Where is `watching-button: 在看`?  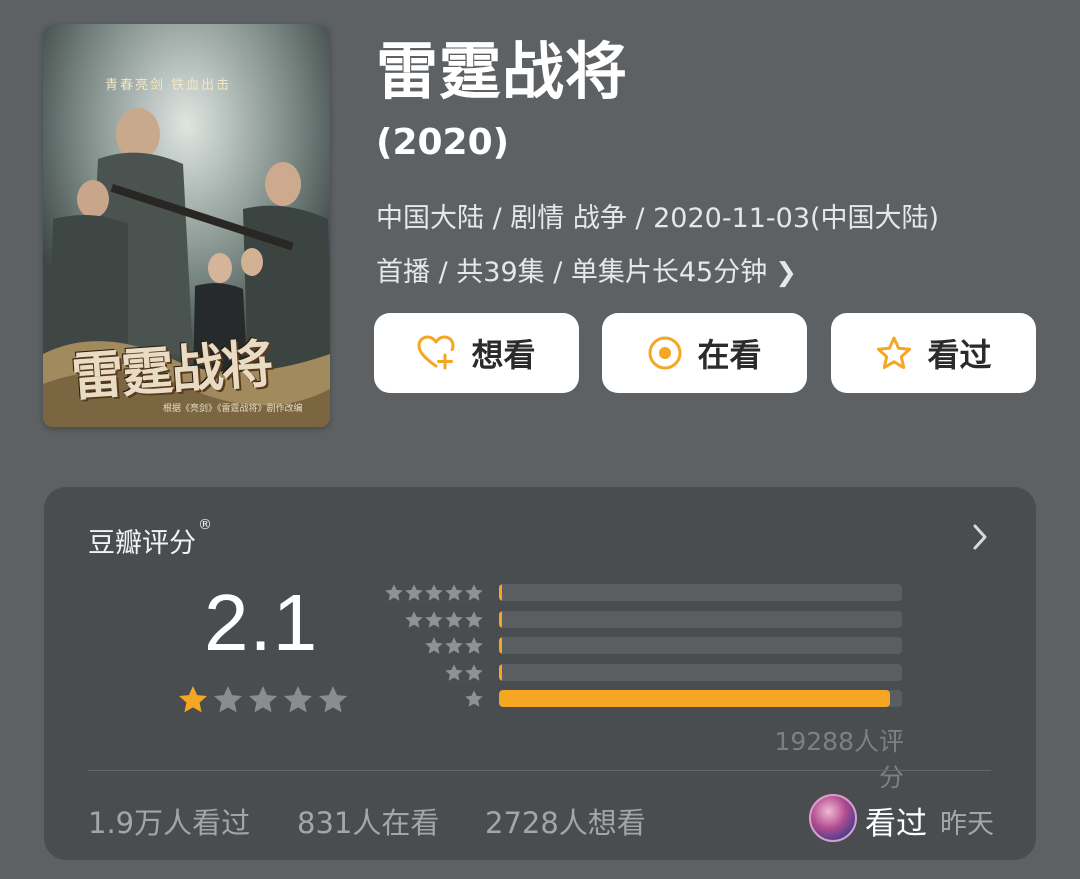 watching-button: 在看 is located at coordinates (704, 353).